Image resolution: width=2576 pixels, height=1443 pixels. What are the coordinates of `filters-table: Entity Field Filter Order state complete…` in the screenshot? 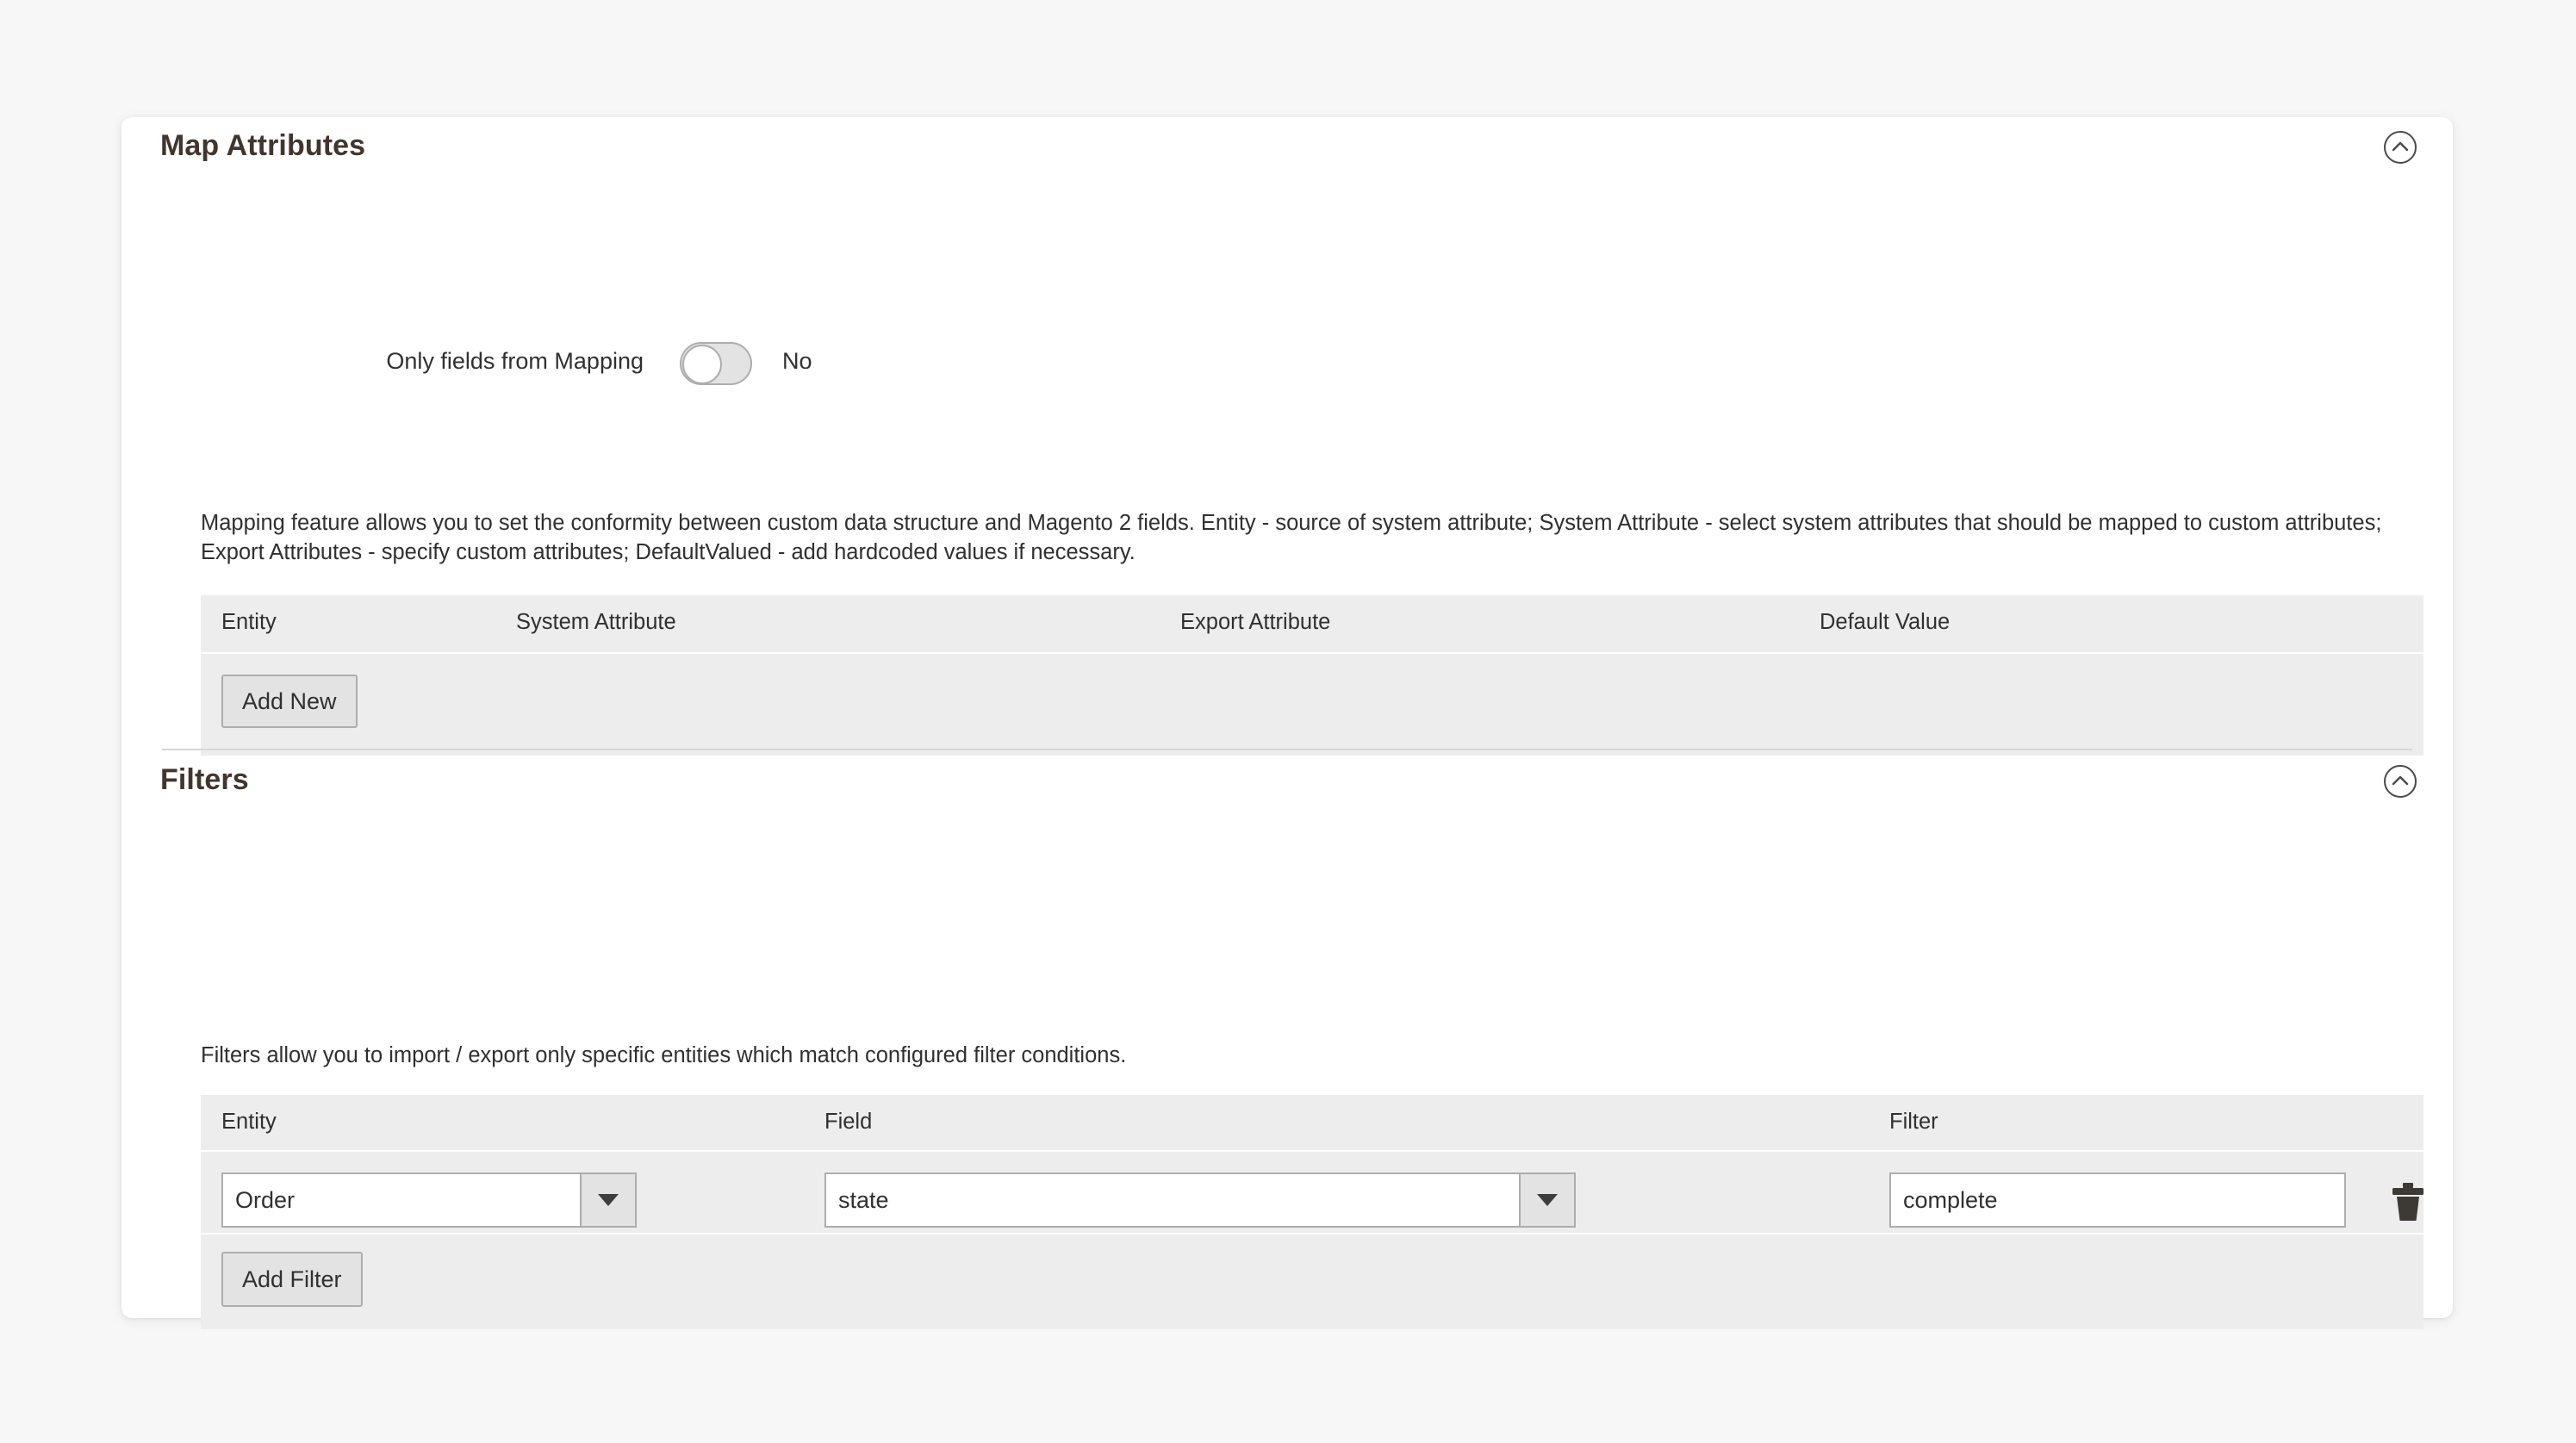 It's located at (1313, 1212).